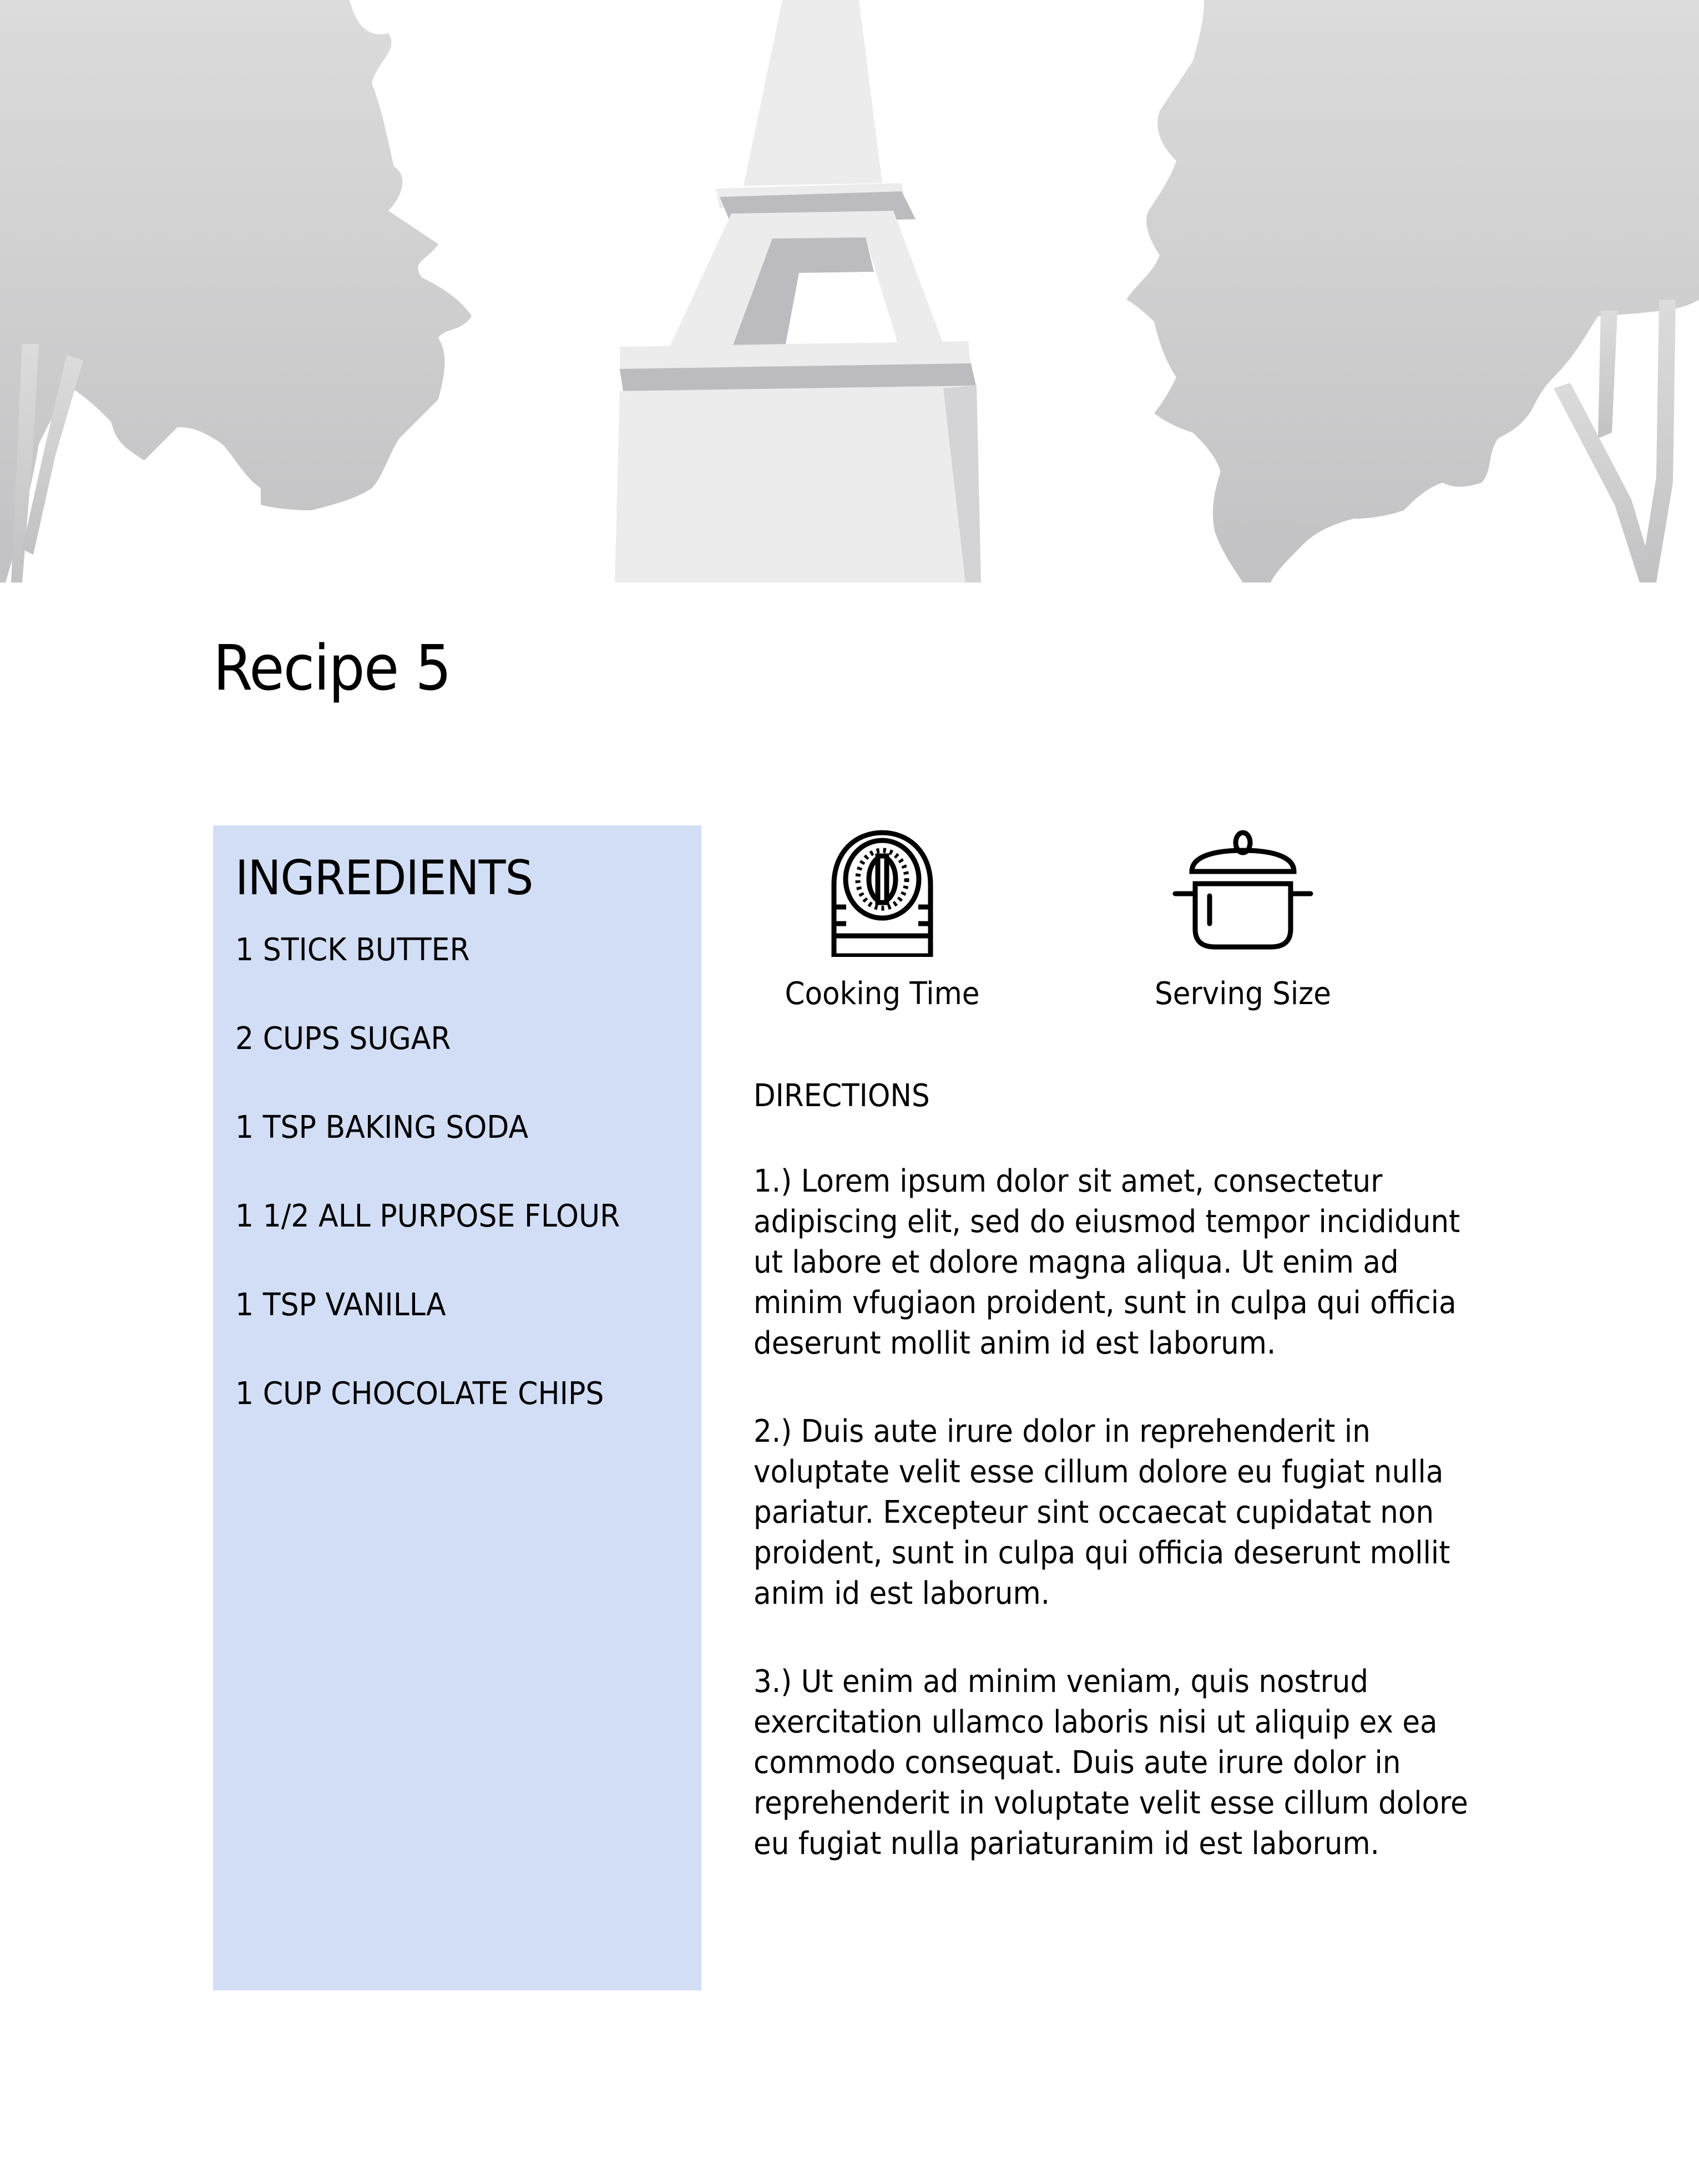 This screenshot has width=1699, height=2184. Describe the element at coordinates (798, 291) in the screenshot. I see `eiffel-tower` at that location.